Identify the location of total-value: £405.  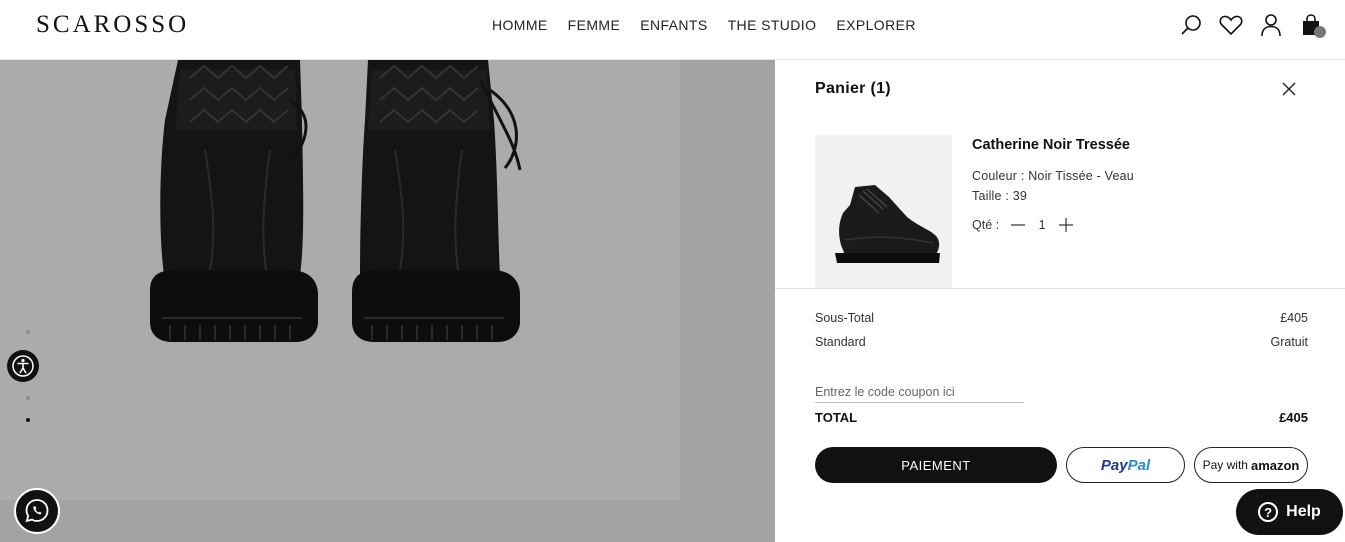
(1293, 417).